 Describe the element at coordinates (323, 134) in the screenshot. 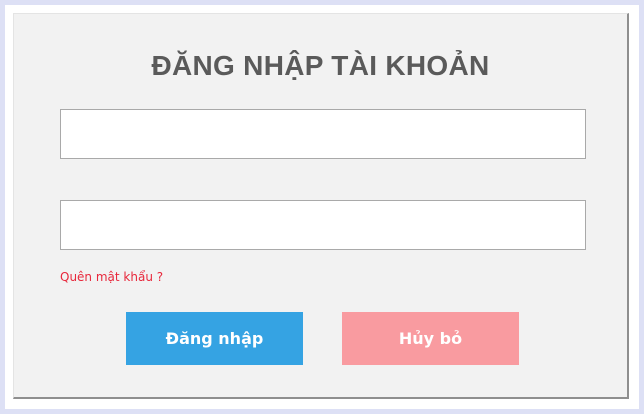

I see `username-input` at that location.